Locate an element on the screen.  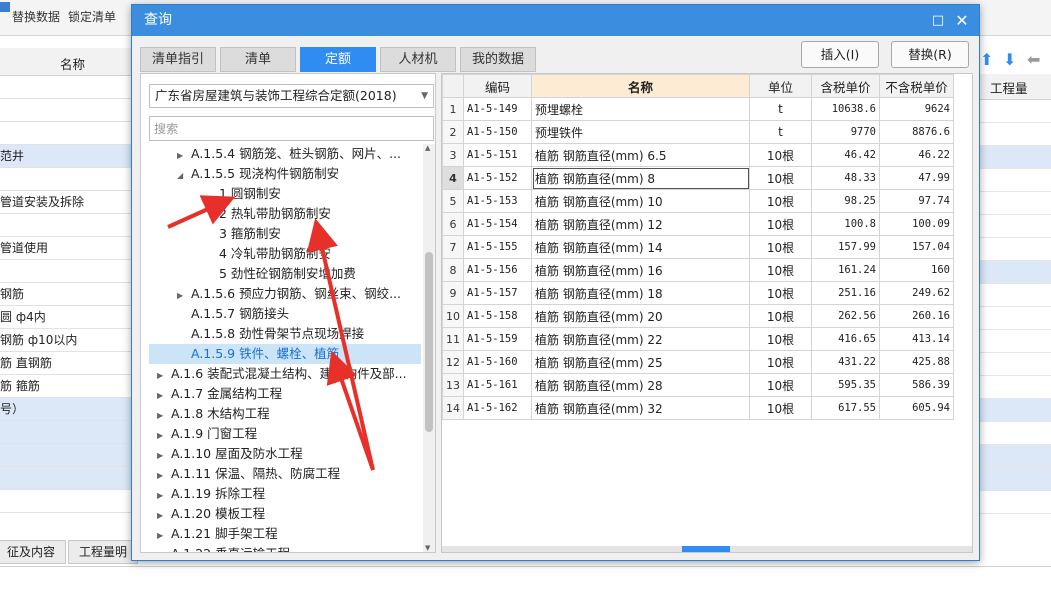
tab-list: 清单 is located at coordinates (258, 59).